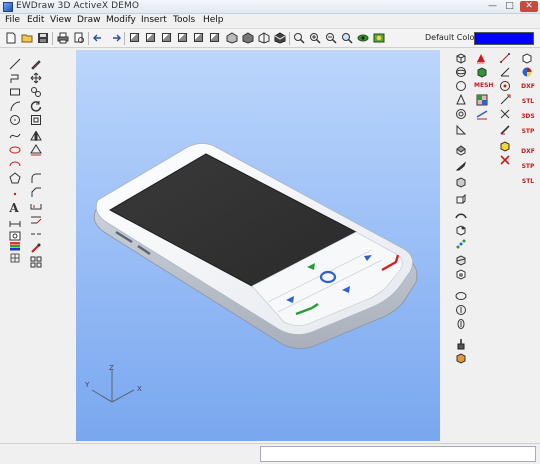 The height and width of the screenshot is (464, 540). Describe the element at coordinates (184, 20) in the screenshot. I see `menu-tools: Tools` at that location.